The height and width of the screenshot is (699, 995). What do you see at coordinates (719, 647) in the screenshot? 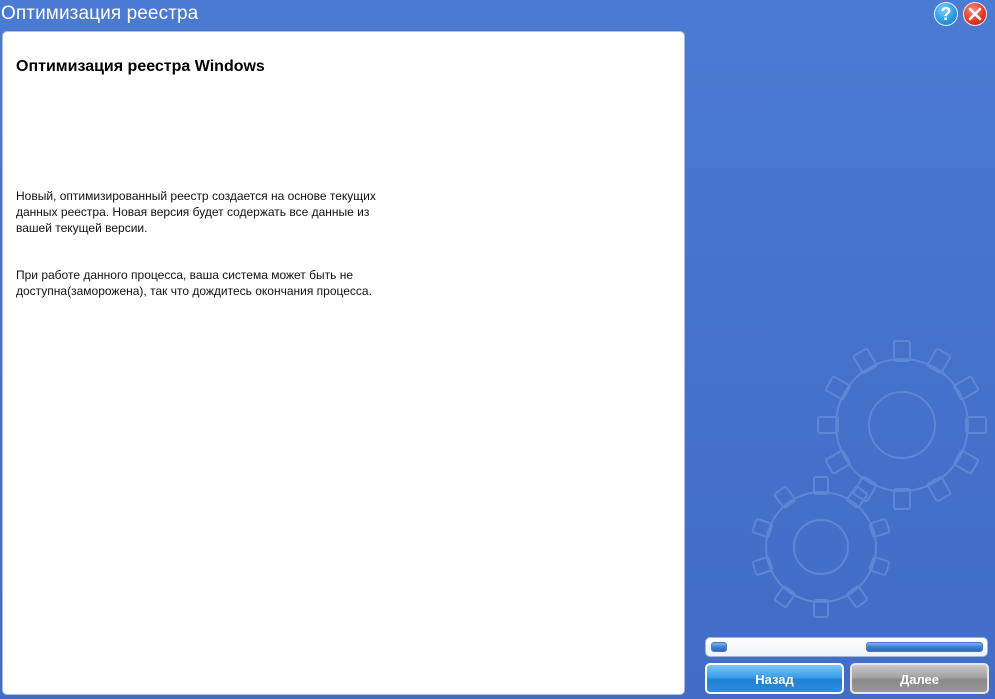
I see `progress-segment-start` at bounding box center [719, 647].